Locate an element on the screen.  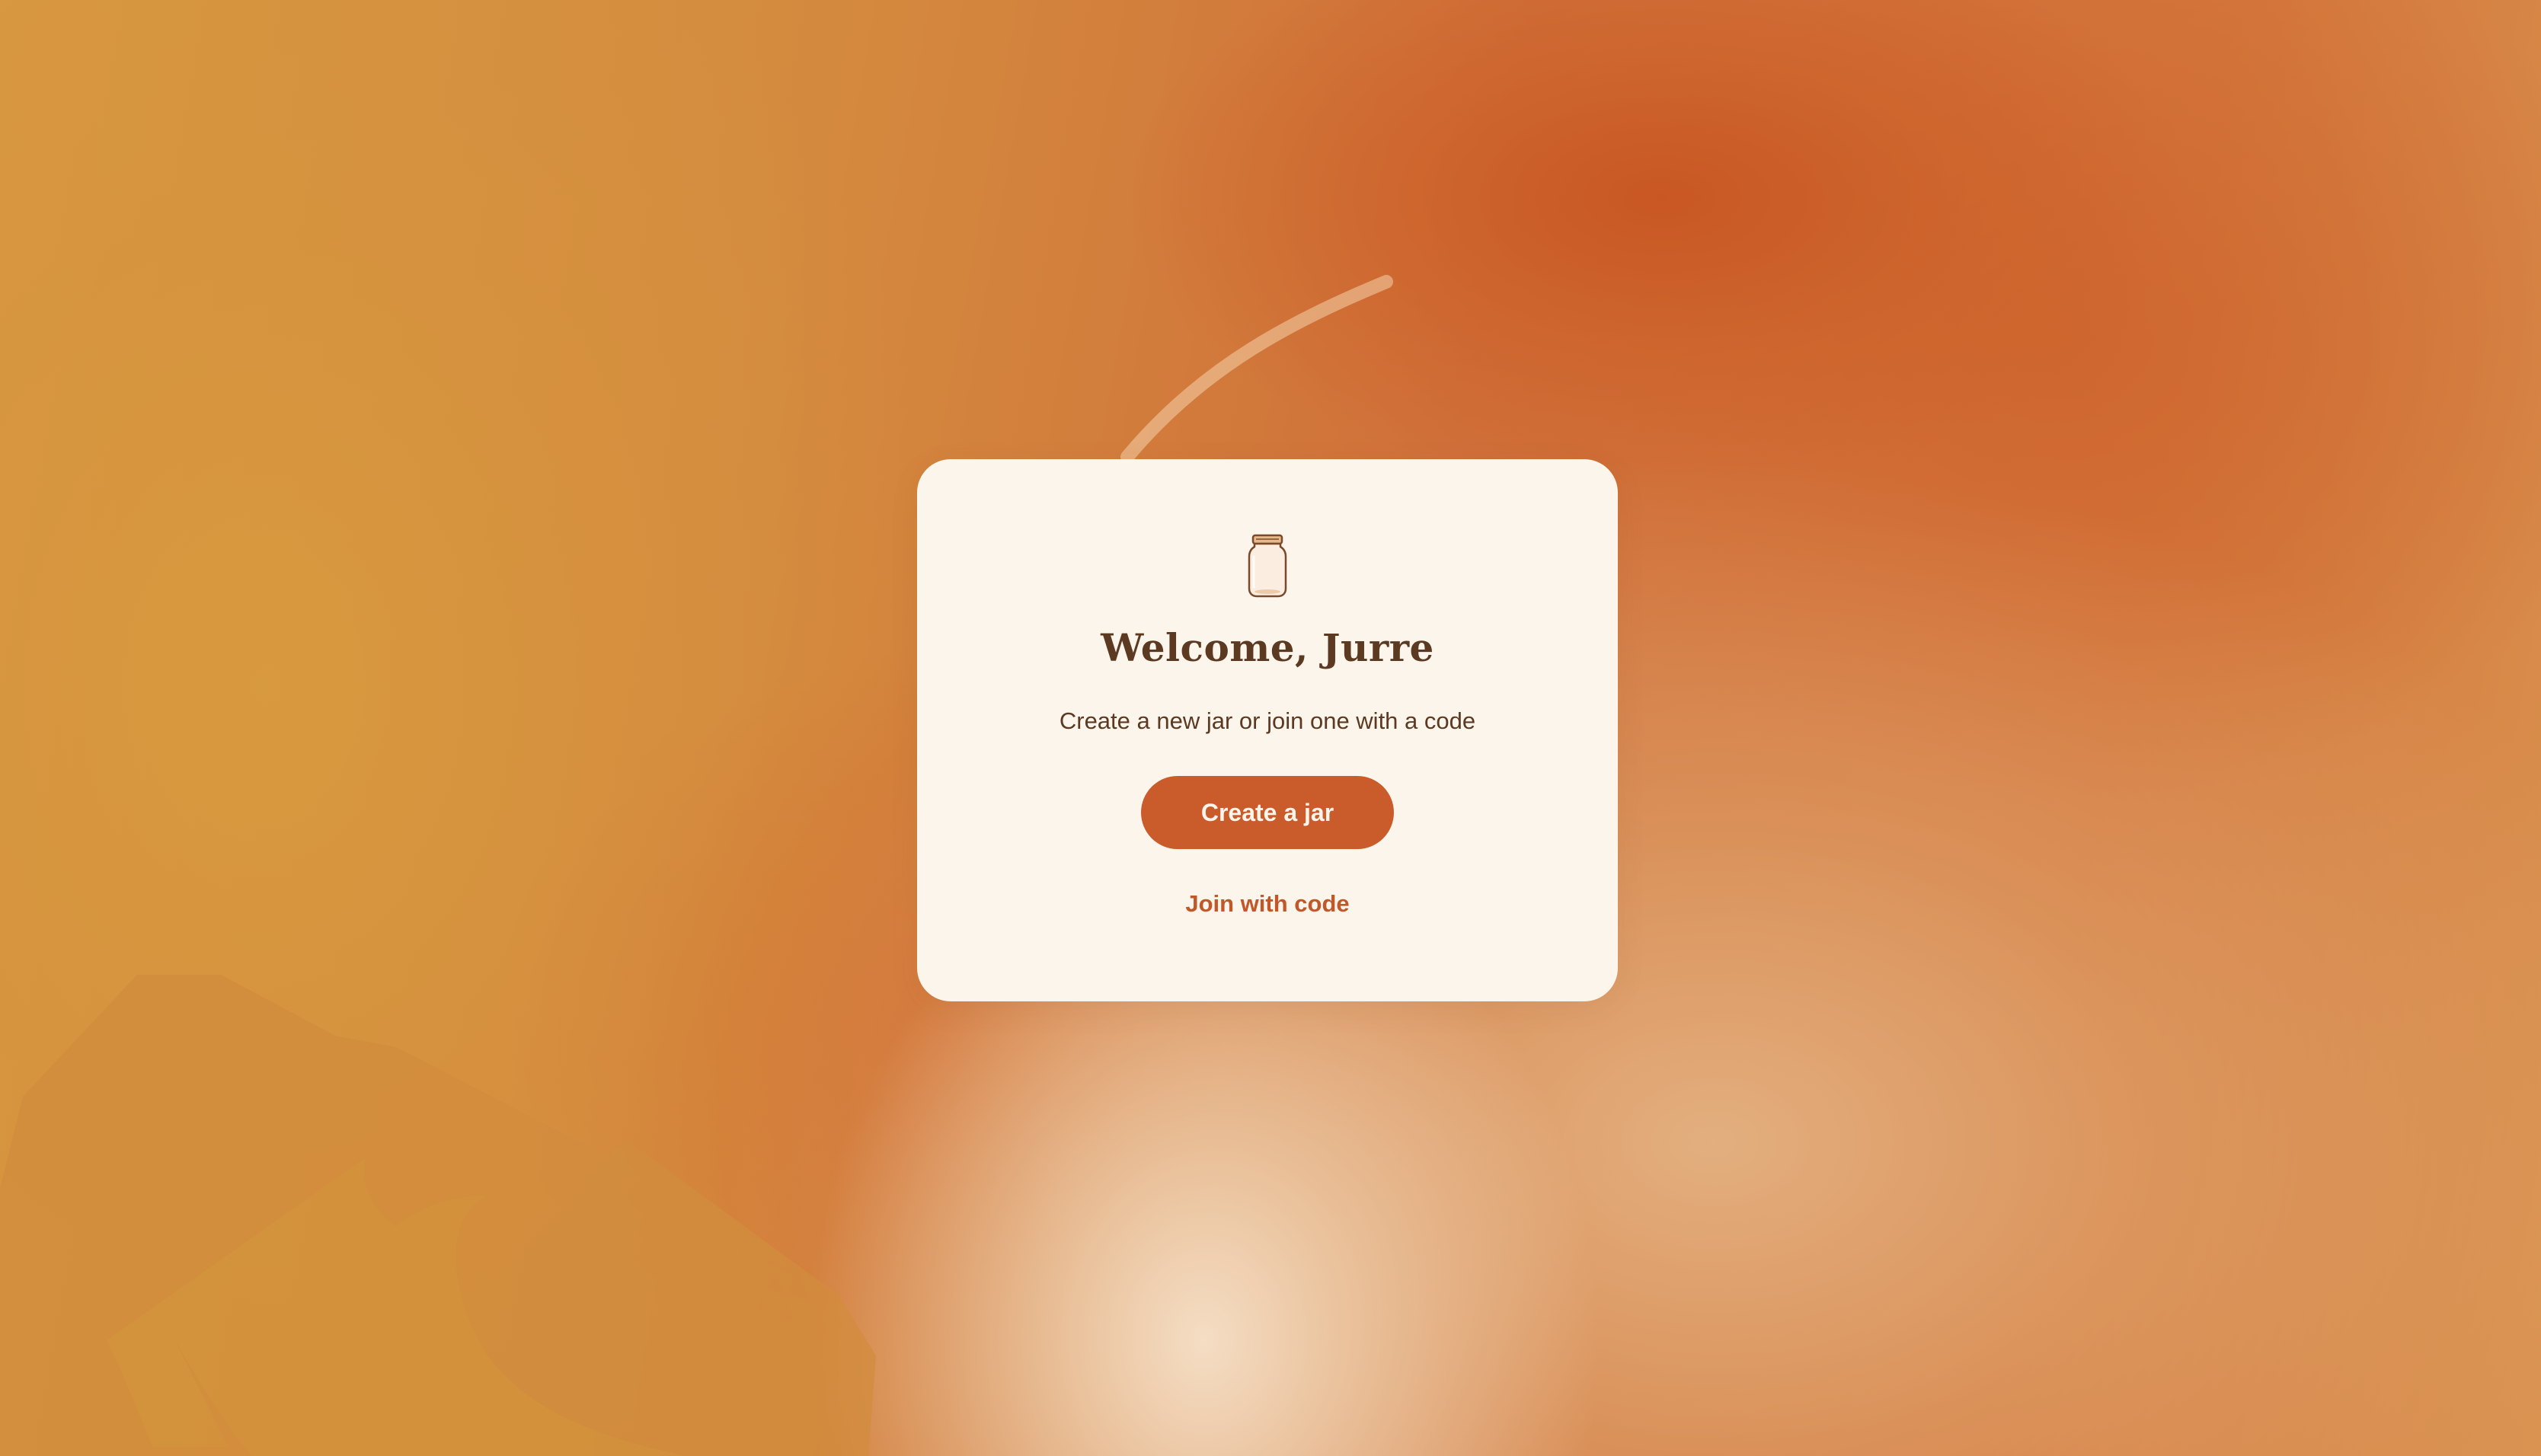
welcome-title: Welcome, Jurre is located at coordinates (1267, 647).